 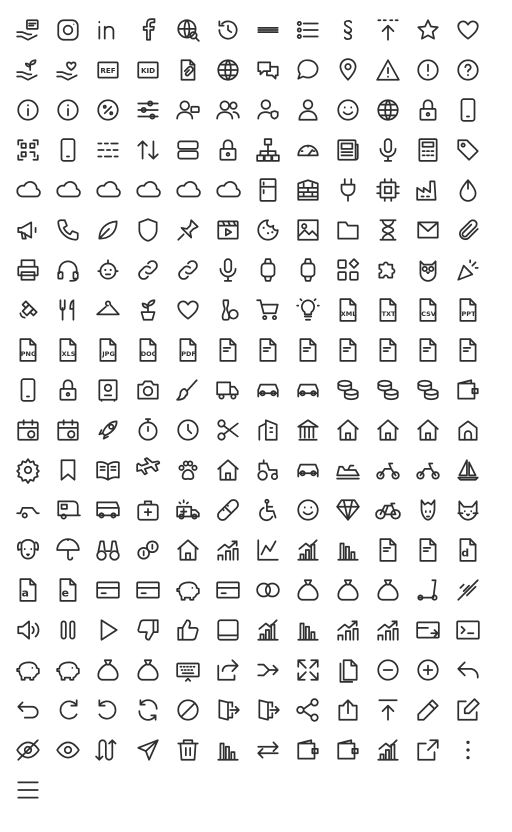 What do you see at coordinates (188, 510) in the screenshot?
I see `ambulance-icon` at bounding box center [188, 510].